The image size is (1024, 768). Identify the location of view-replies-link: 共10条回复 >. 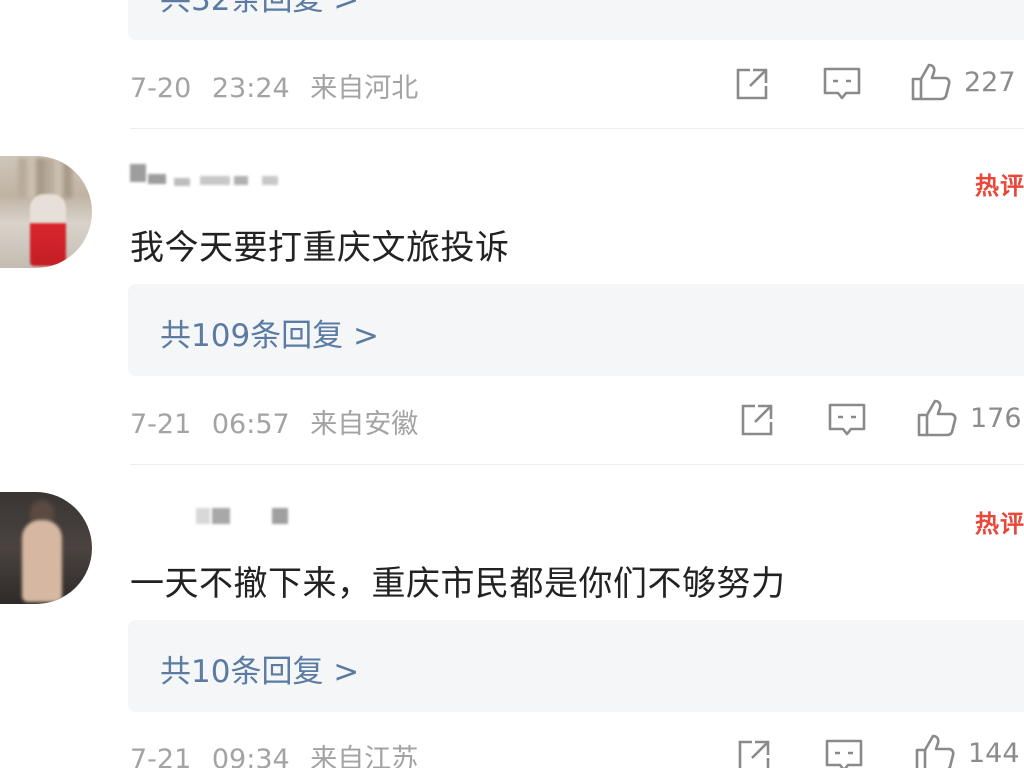
(259, 668).